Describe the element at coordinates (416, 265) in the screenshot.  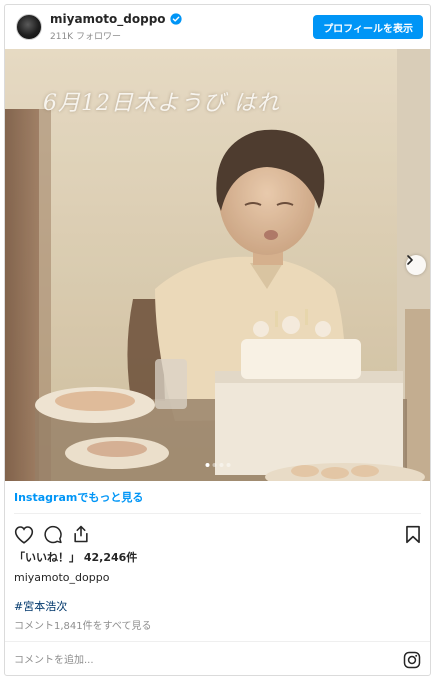
I see `carousel-next-button` at that location.